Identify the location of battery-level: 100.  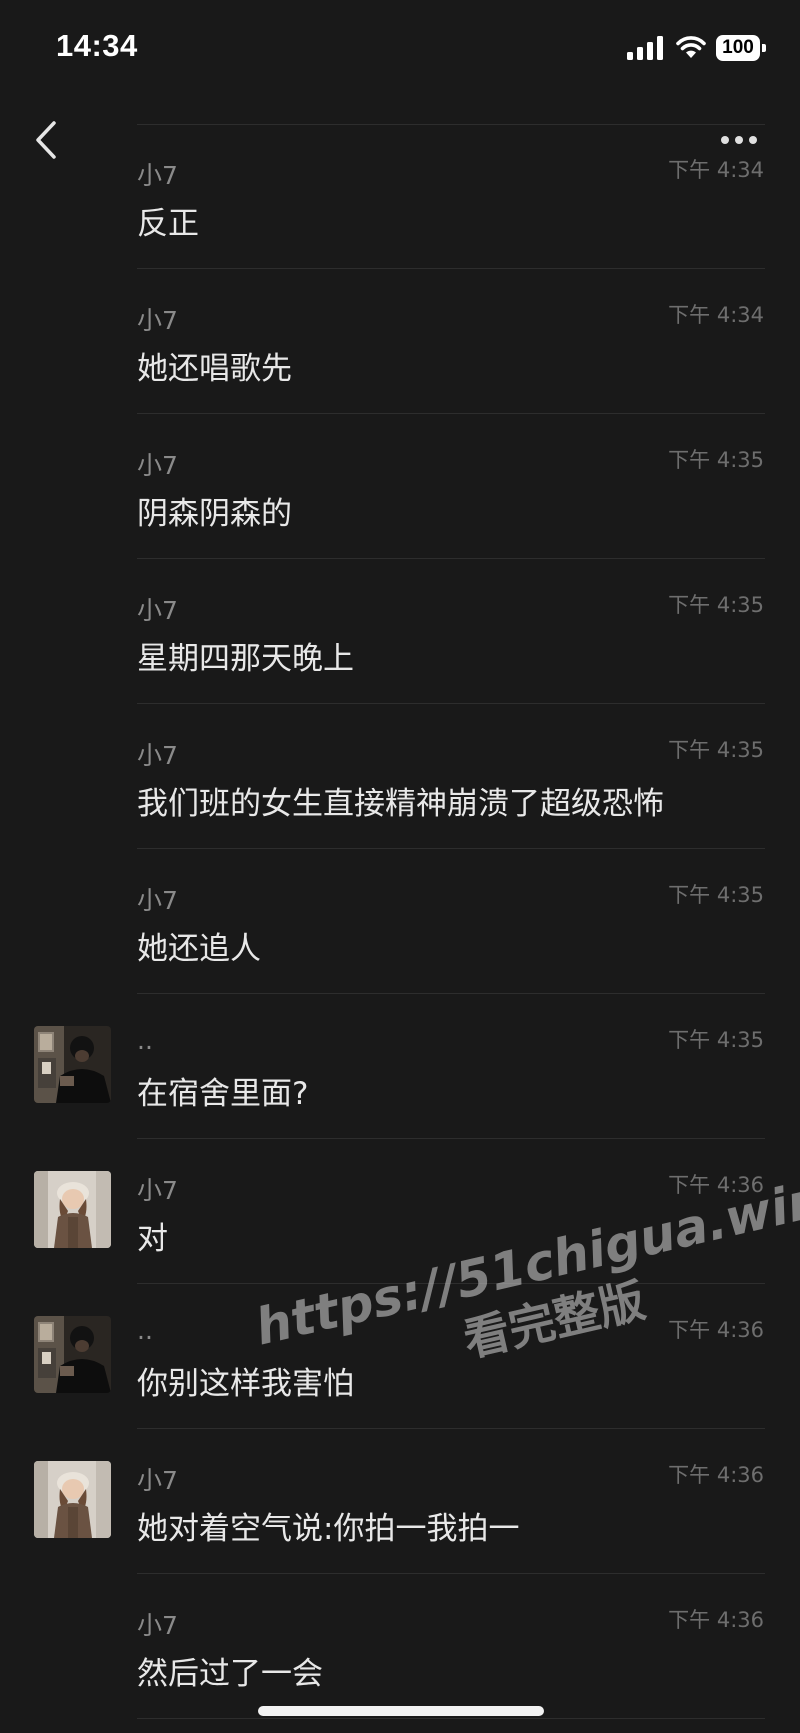
(738, 48).